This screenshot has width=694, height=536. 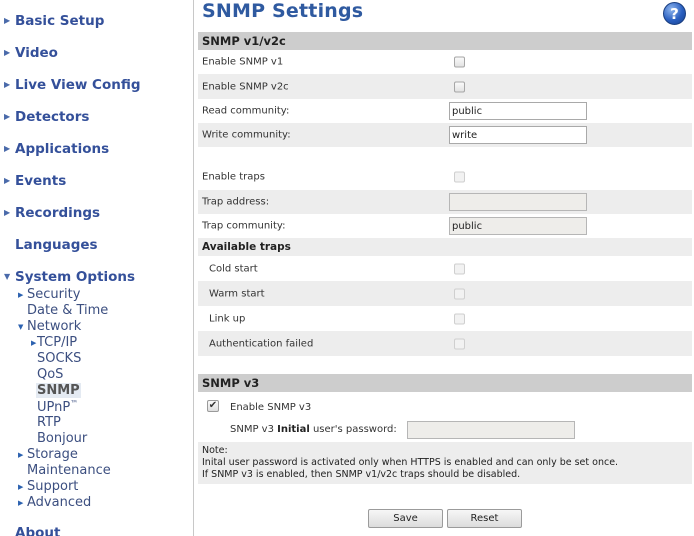 What do you see at coordinates (445, 318) in the screenshot?
I see `trap-link-up-row: Link up` at bounding box center [445, 318].